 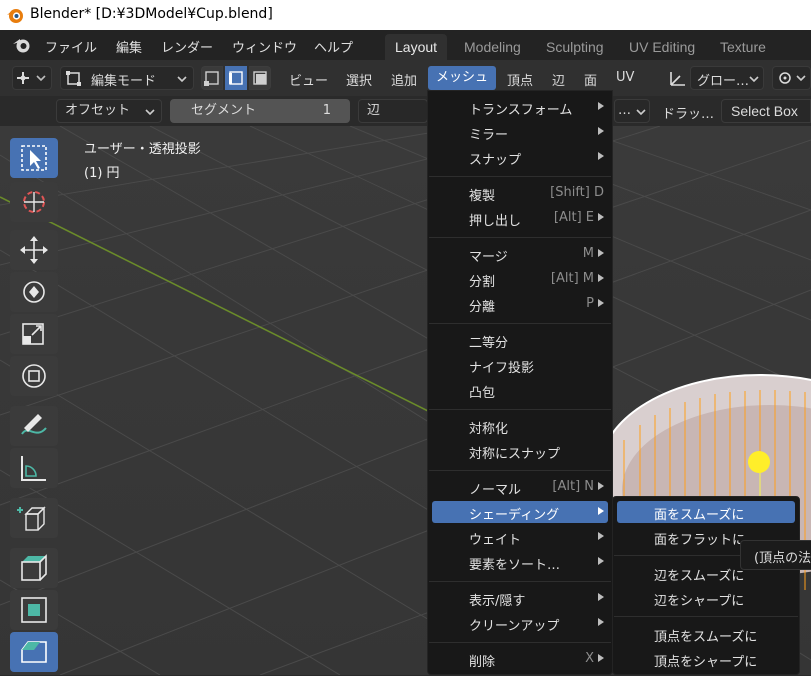 I want to click on menu-item-merge: マージ M, so click(x=520, y=254).